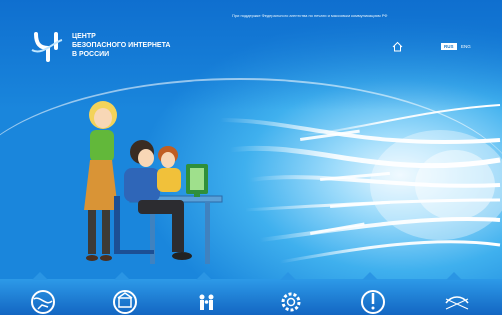 This screenshot has height=315, width=502. I want to click on network-icon, so click(457, 303).